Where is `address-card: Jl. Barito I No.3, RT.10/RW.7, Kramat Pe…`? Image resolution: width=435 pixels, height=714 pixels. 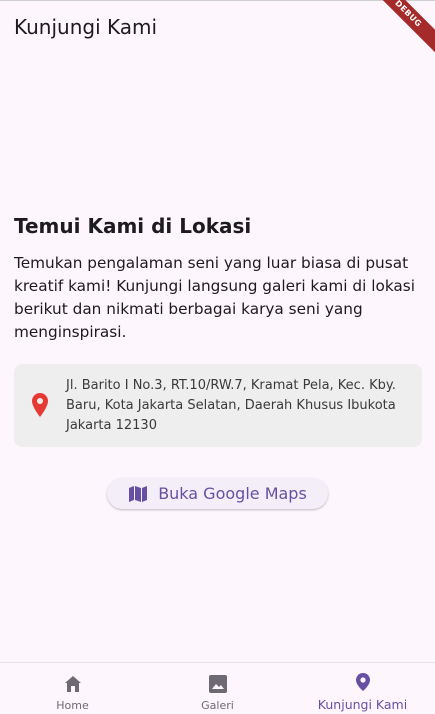 address-card: Jl. Barito I No.3, RT.10/RW.7, Kramat Pe… is located at coordinates (218, 405).